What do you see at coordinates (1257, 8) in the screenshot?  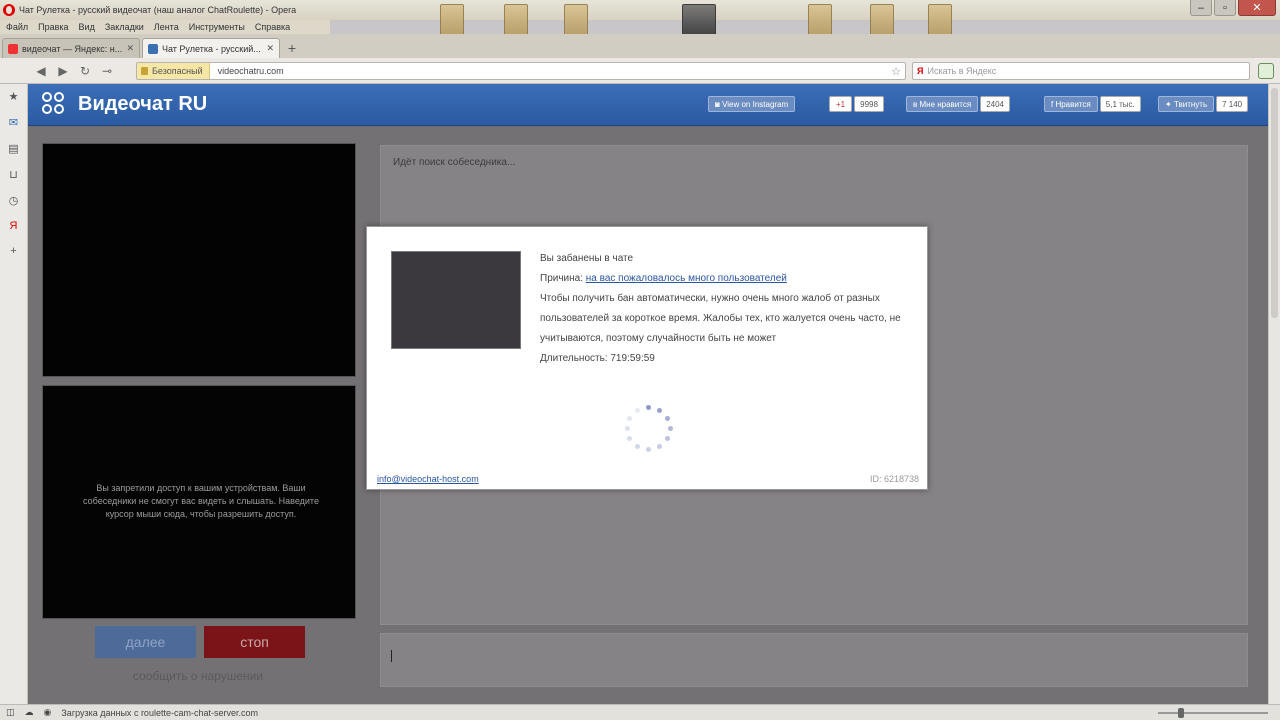 I see `close-window-button: ✕` at bounding box center [1257, 8].